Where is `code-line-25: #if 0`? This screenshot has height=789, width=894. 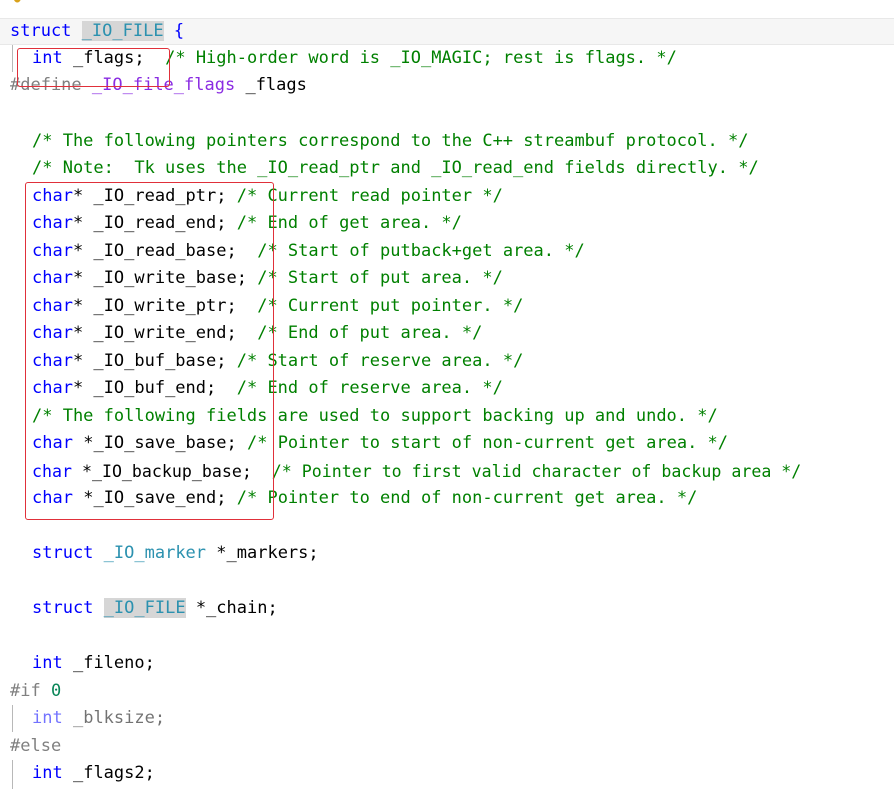 code-line-25: #if 0 is located at coordinates (35, 691).